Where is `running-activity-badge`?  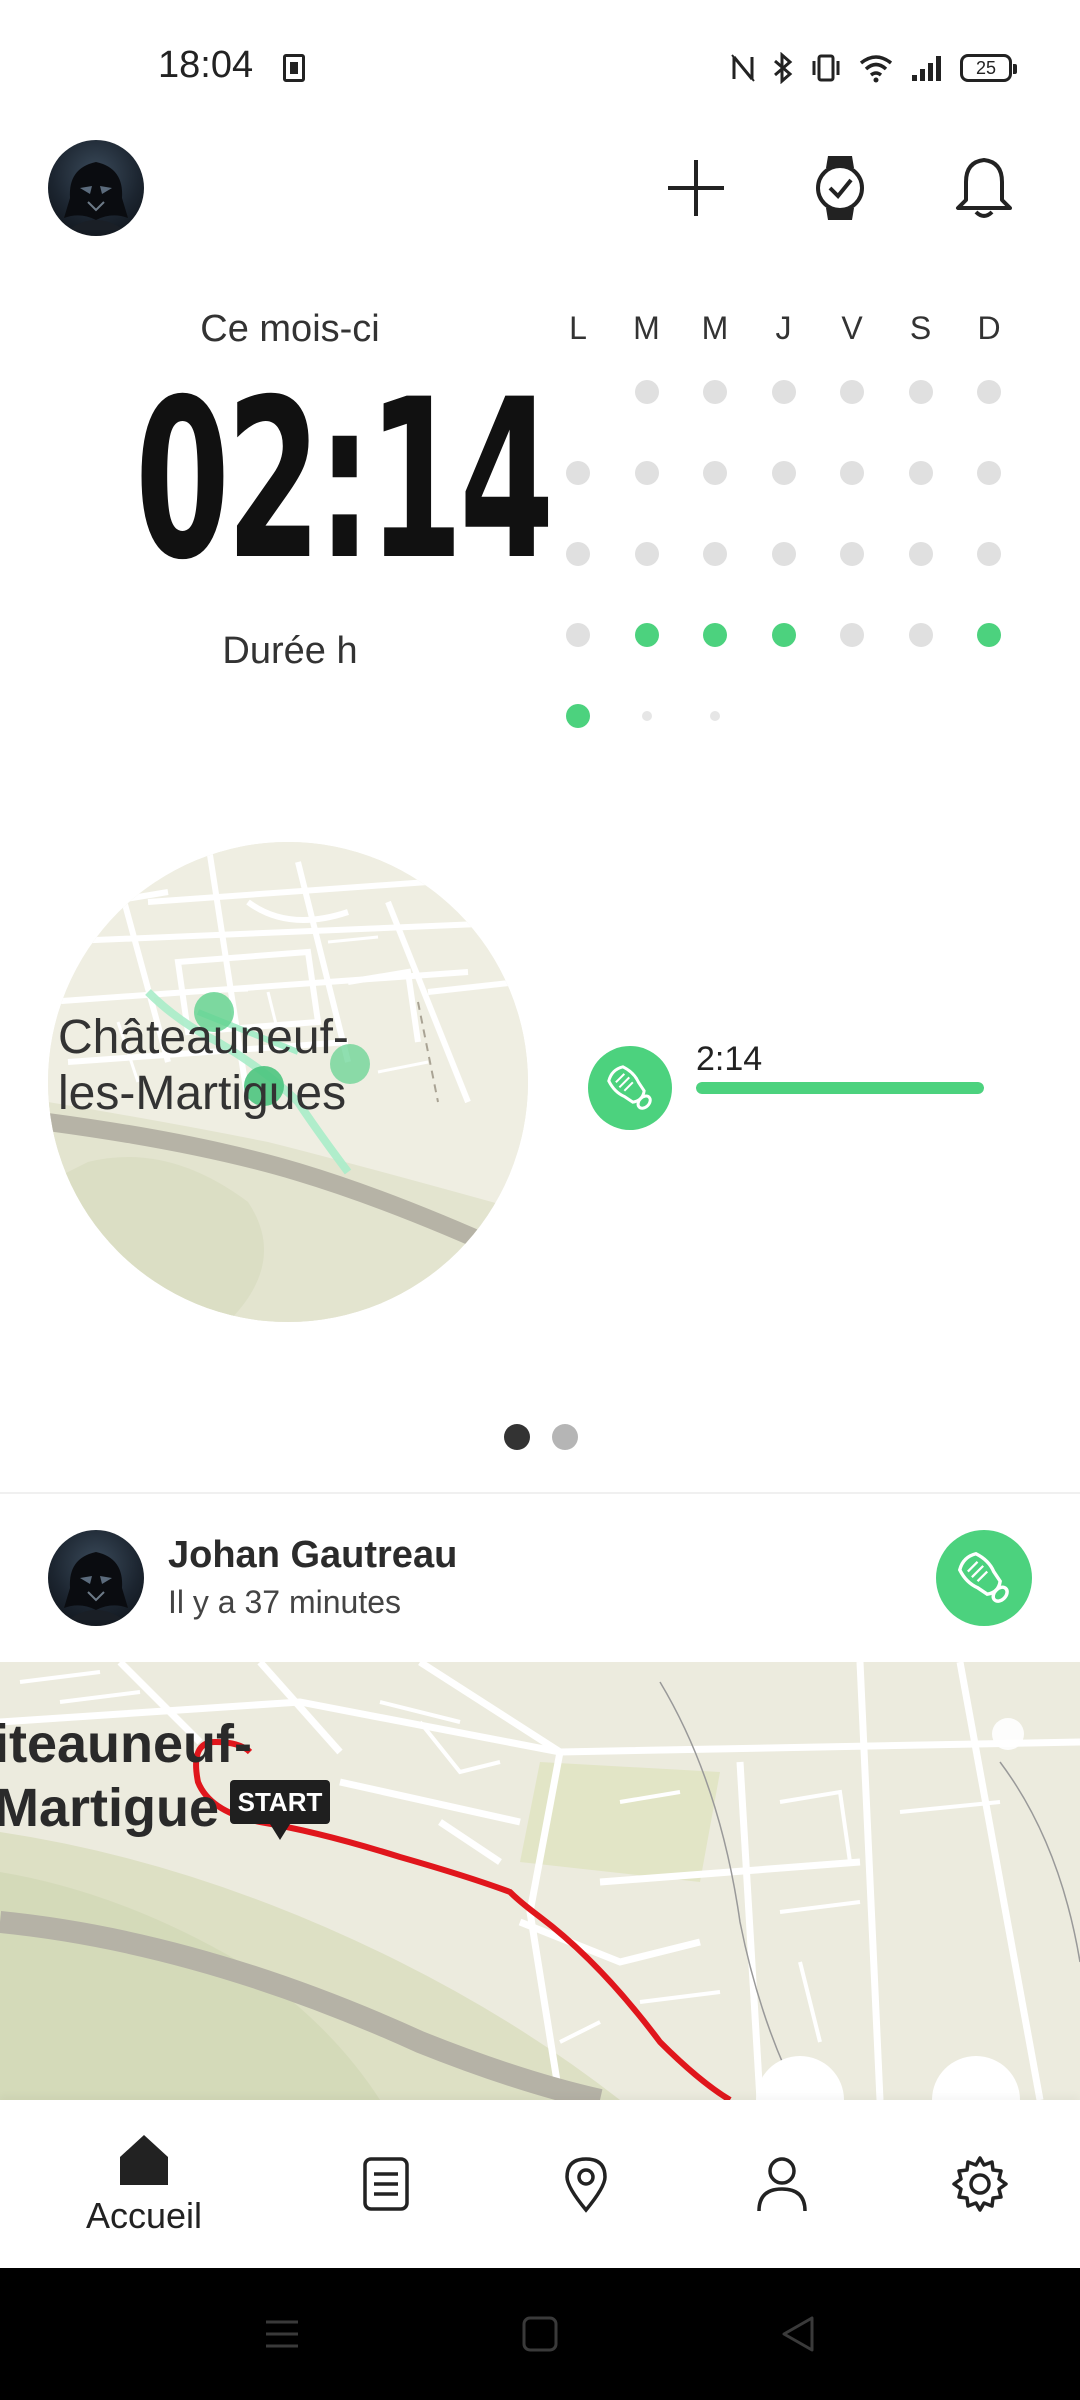 running-activity-badge is located at coordinates (630, 1088).